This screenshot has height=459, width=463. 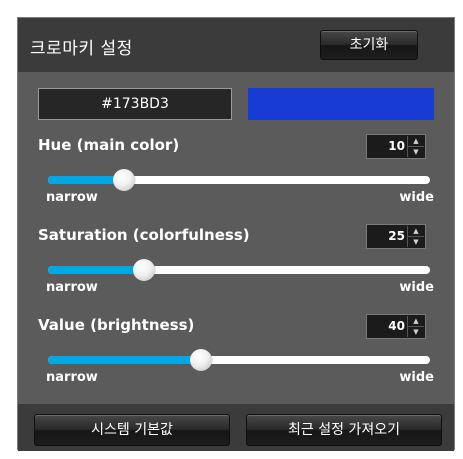 I want to click on hue-value: 10, so click(x=396, y=146).